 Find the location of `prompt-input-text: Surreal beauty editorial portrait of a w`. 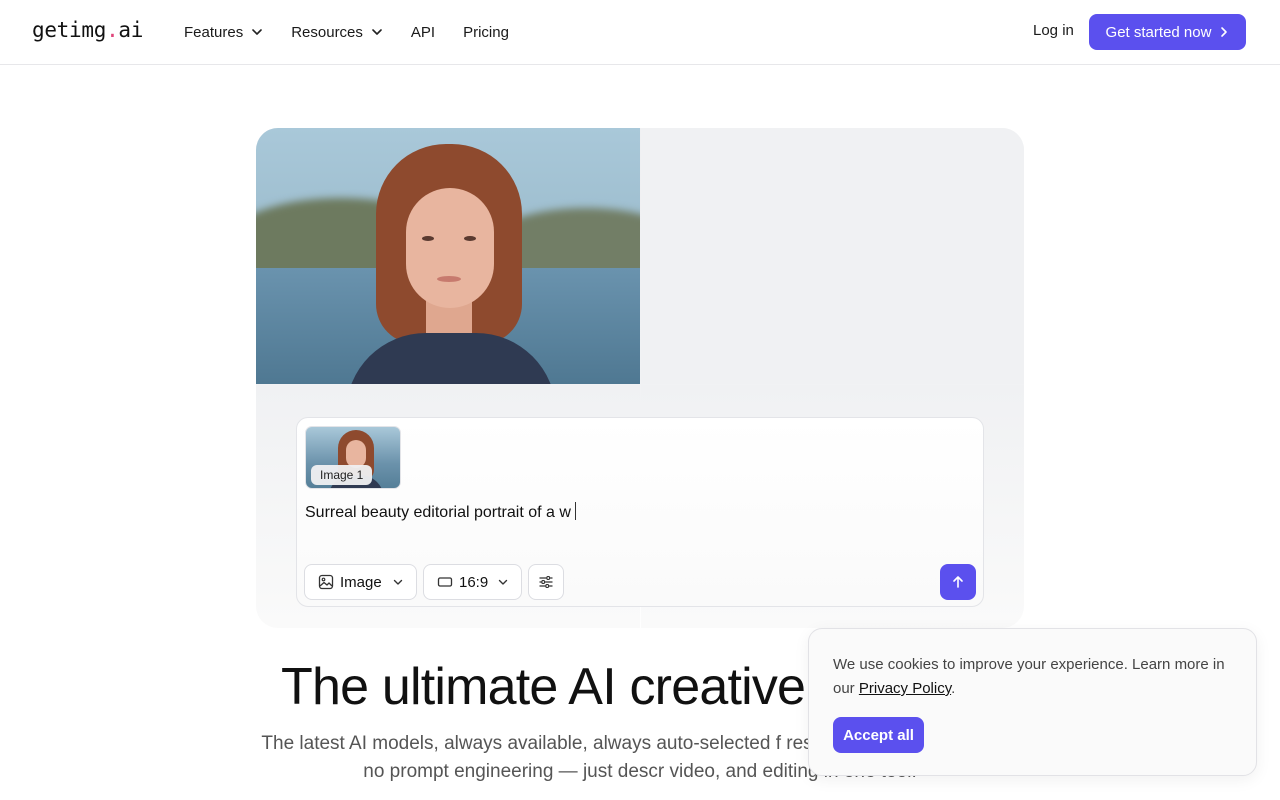

prompt-input-text: Surreal beauty editorial portrait of a w is located at coordinates (438, 512).